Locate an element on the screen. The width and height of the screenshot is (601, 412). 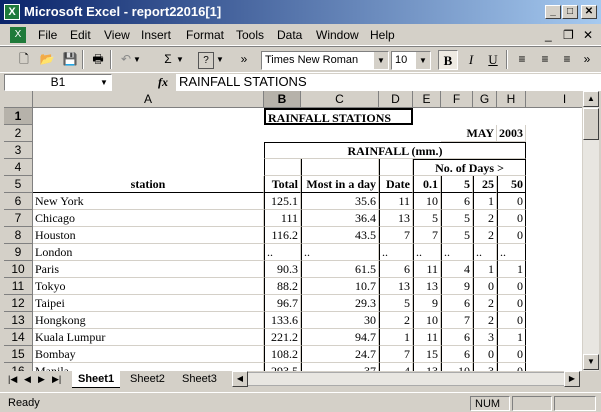
tab-sheet2: Sheet2 is located at coordinates (147, 379).